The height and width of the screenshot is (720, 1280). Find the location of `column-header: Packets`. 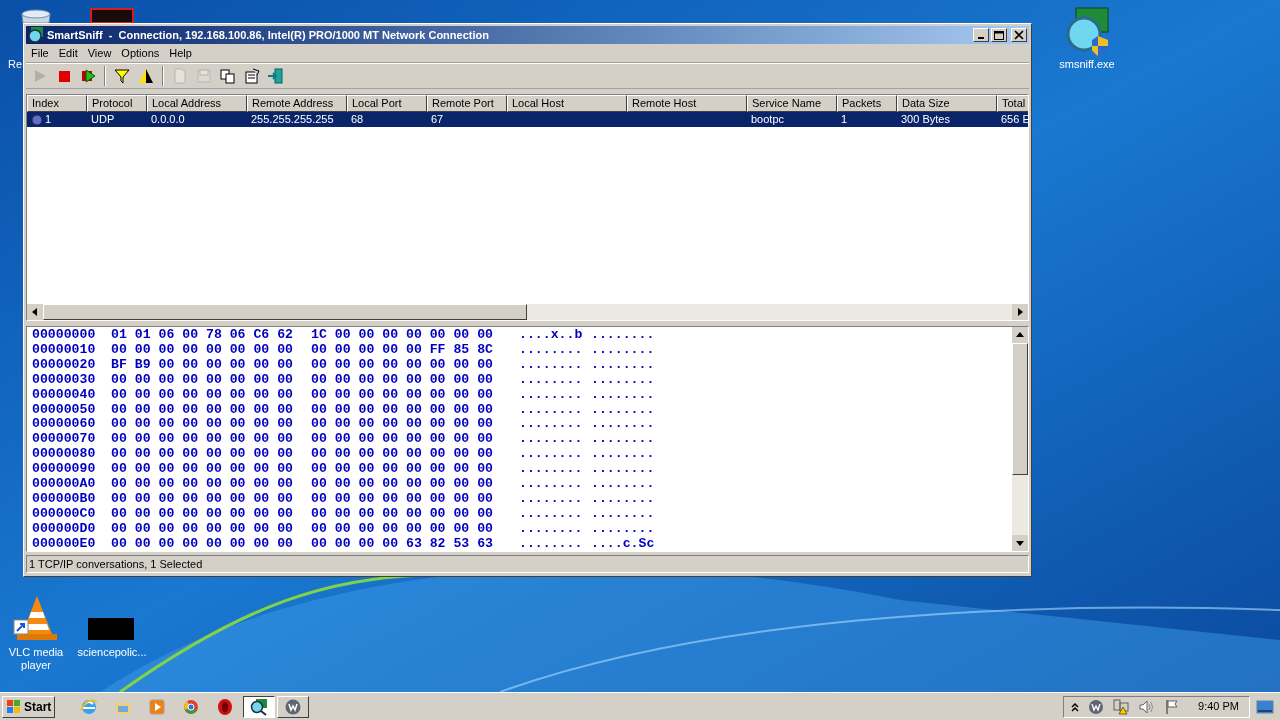

column-header: Packets is located at coordinates (867, 103).